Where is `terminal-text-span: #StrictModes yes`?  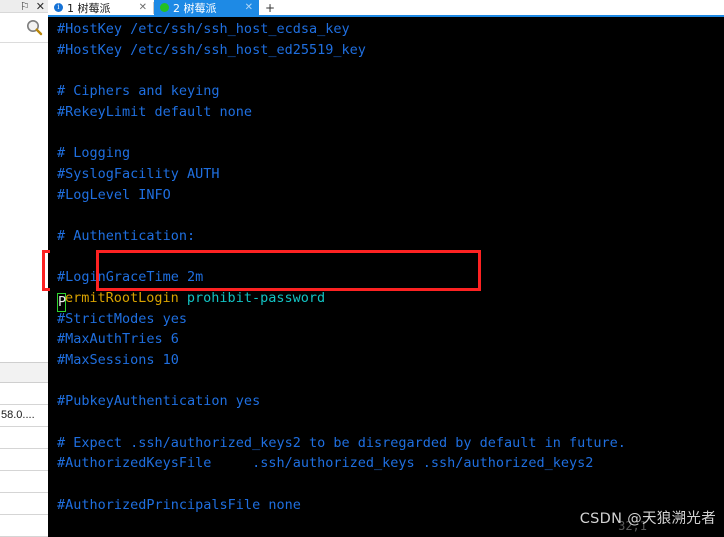 terminal-text-span: #StrictModes yes is located at coordinates (122, 318).